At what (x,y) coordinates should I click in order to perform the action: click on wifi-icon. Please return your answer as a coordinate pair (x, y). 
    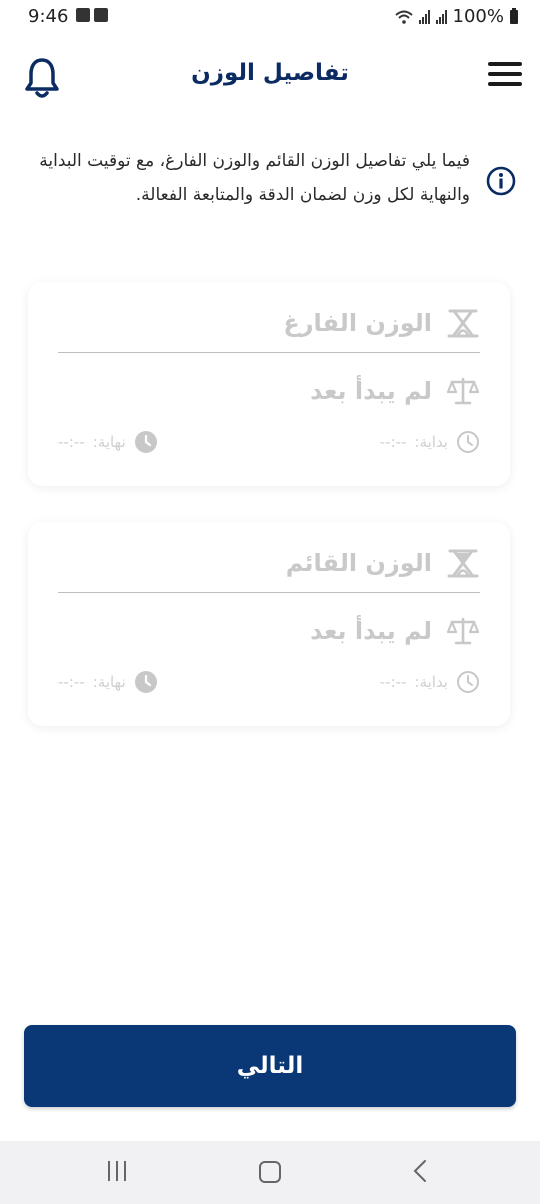
    Looking at the image, I should click on (403, 17).